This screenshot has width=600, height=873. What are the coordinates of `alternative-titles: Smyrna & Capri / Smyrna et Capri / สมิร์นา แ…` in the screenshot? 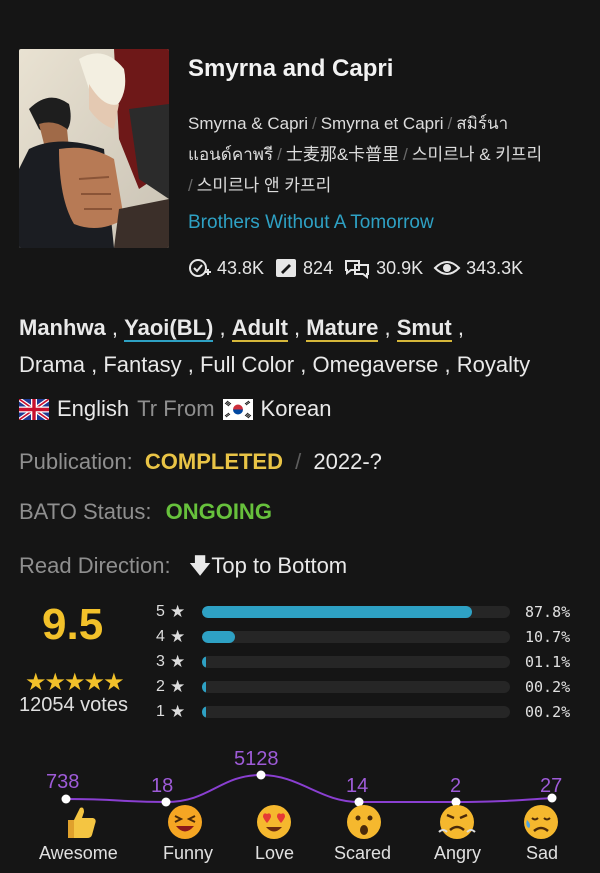 It's located at (383, 154).